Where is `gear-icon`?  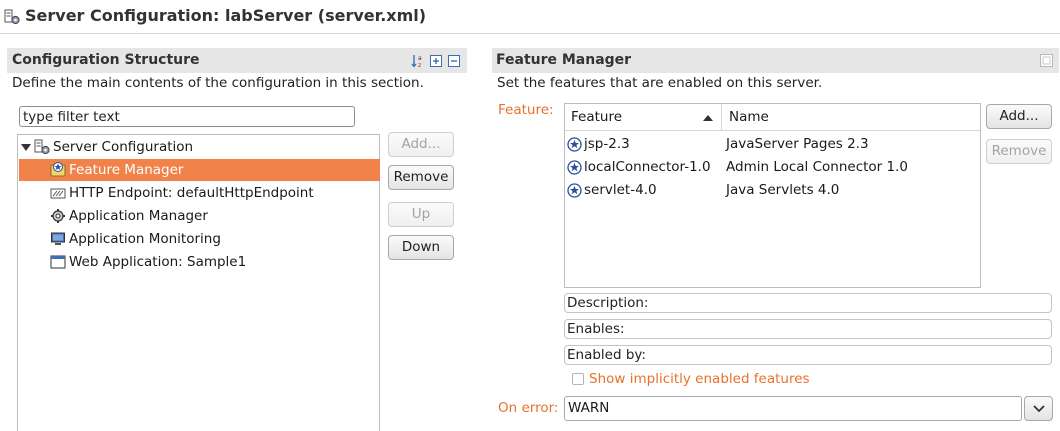 gear-icon is located at coordinates (58, 216).